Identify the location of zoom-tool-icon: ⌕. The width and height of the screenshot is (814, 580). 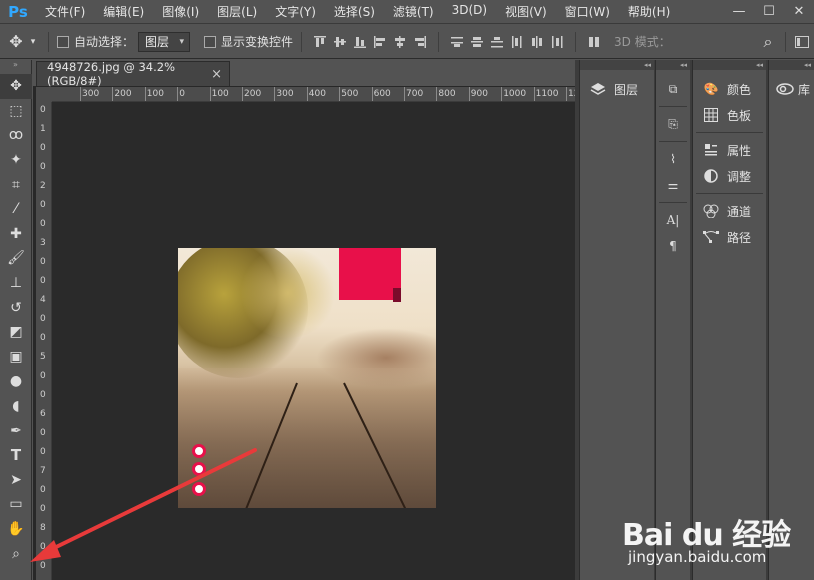
(16, 553).